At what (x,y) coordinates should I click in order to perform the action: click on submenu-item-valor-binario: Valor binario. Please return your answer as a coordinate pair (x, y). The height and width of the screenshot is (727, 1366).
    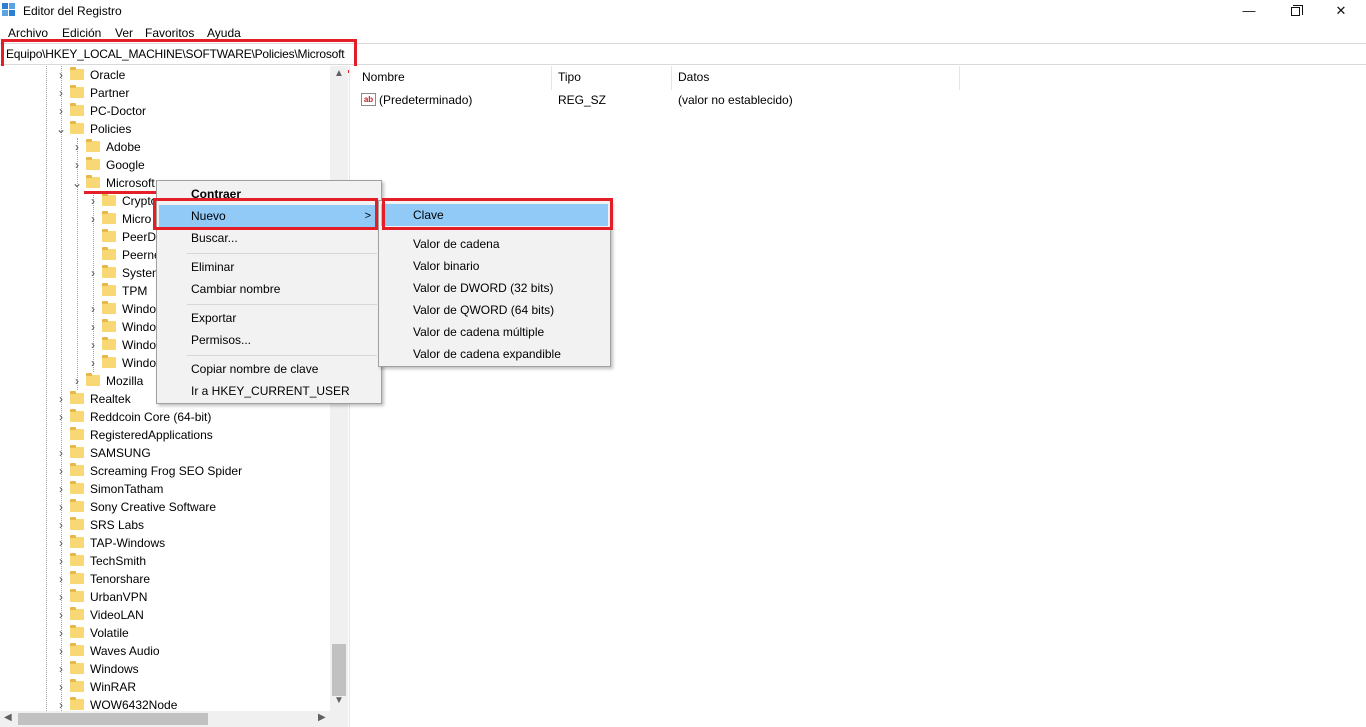
    Looking at the image, I should click on (494, 266).